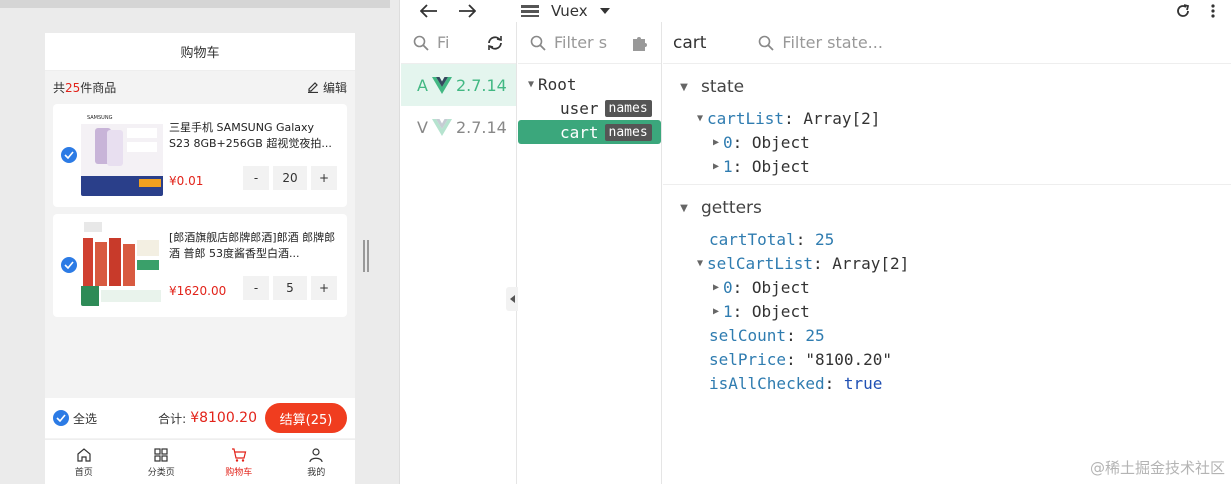 This screenshot has width=1231, height=484. Describe the element at coordinates (1183, 11) in the screenshot. I see `refresh-icon` at that location.